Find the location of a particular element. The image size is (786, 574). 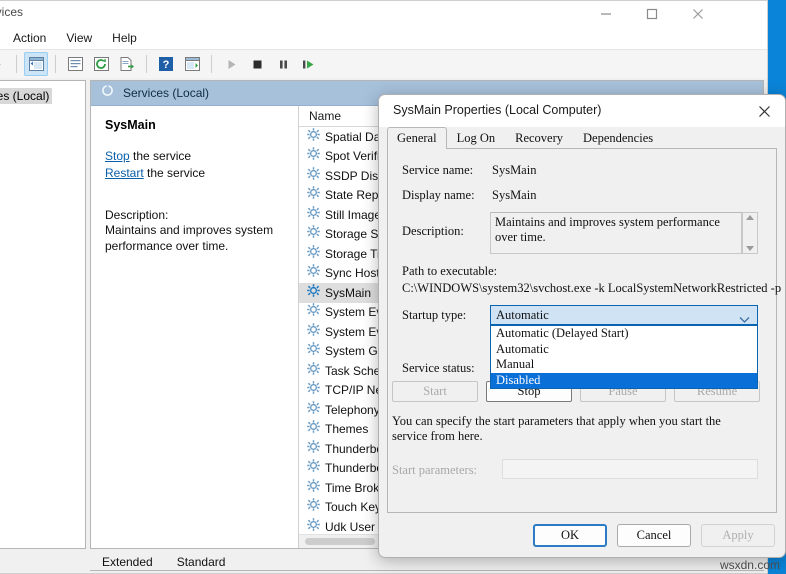

startup-type-label: Startup type: is located at coordinates (434, 315).